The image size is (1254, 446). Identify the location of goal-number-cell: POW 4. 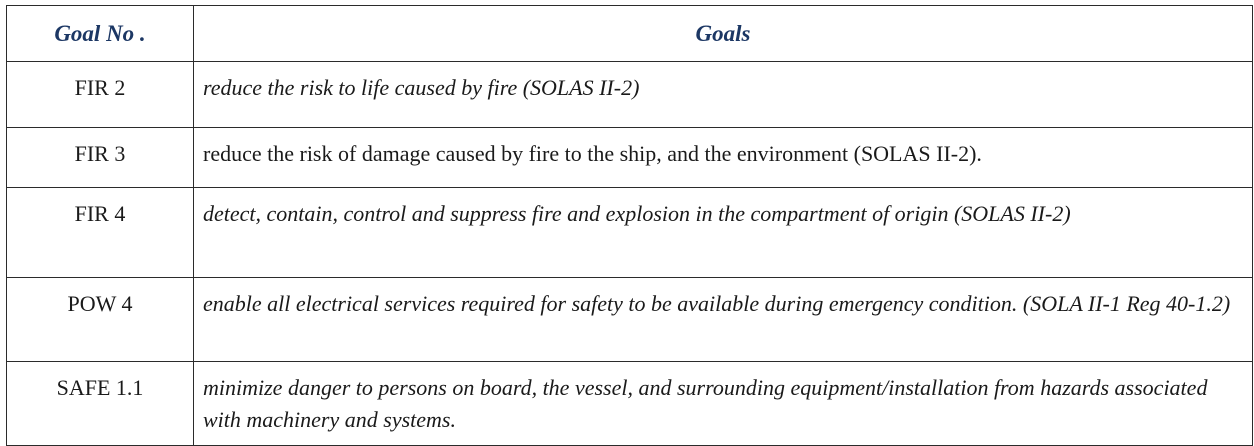
(100, 319).